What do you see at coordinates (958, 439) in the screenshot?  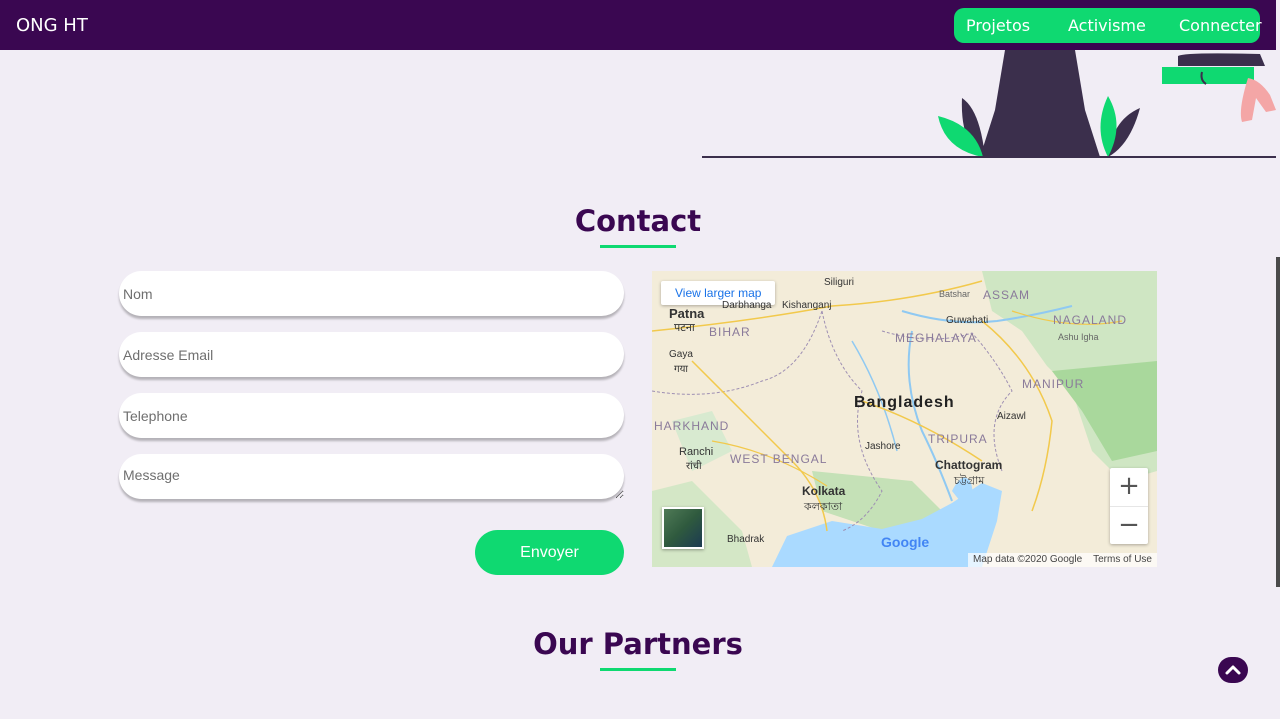 I see `map-label-tripura: TRIPURA` at bounding box center [958, 439].